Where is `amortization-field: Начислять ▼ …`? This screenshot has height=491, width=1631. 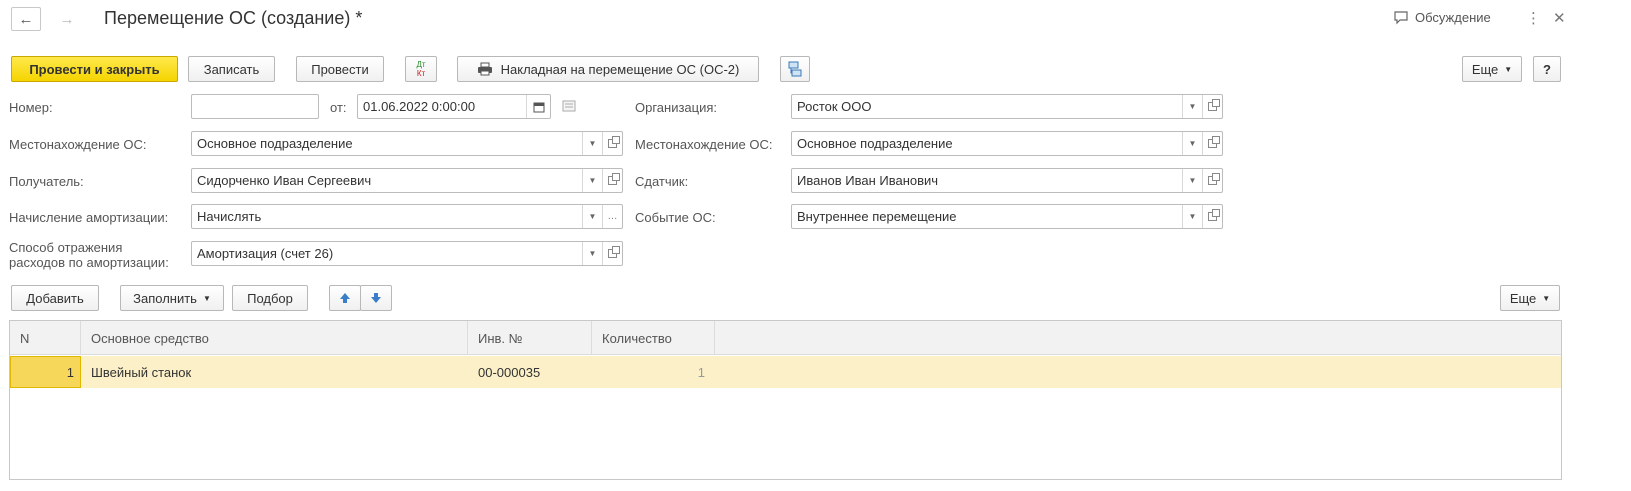 amortization-field: Начислять ▼ … is located at coordinates (407, 216).